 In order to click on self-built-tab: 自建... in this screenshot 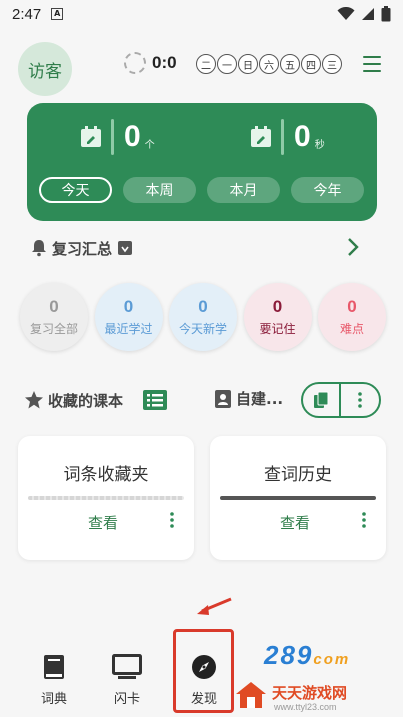, I will do `click(248, 398)`.